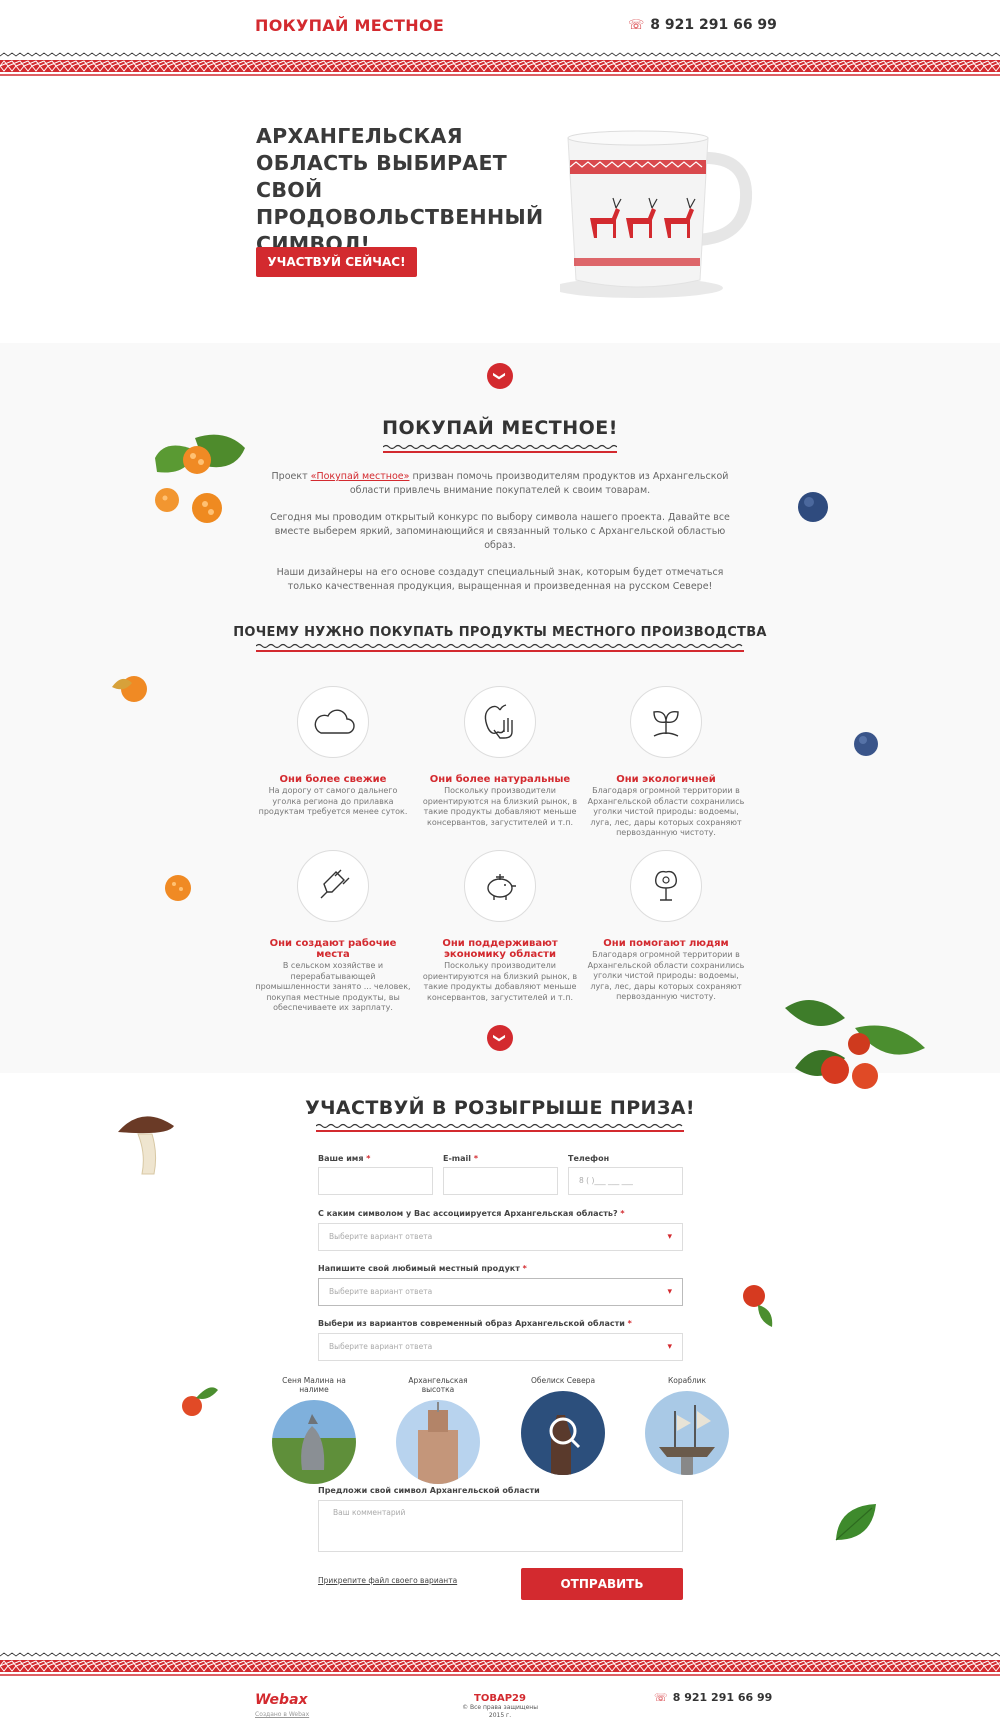 The width and height of the screenshot is (1000, 1735). Describe the element at coordinates (500, 448) in the screenshot. I see `title-underline` at that location.